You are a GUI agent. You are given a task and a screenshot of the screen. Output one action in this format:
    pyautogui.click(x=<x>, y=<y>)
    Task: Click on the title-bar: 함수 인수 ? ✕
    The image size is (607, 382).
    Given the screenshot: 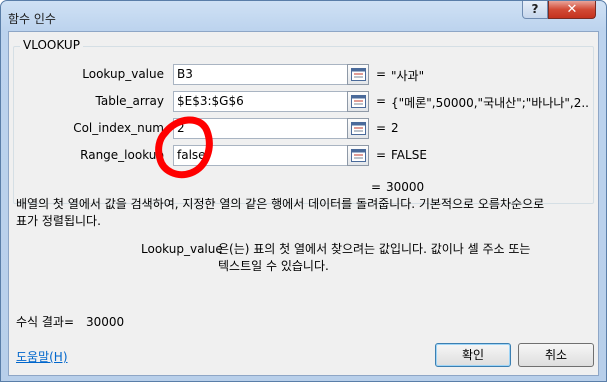 What is the action you would take?
    pyautogui.click(x=303, y=16)
    